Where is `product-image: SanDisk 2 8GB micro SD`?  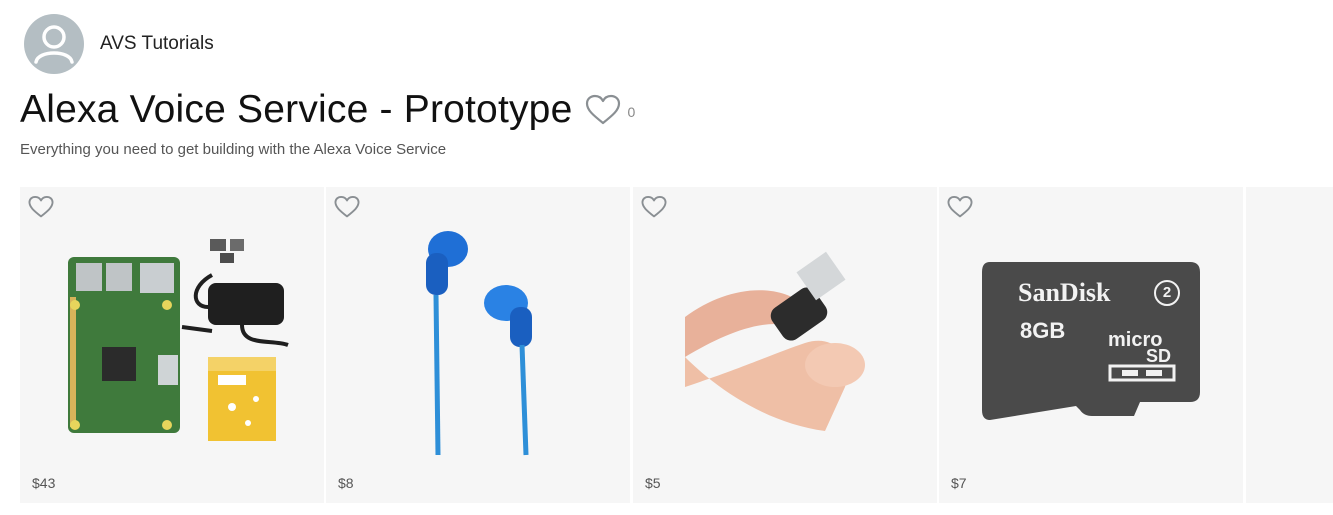
product-image: SanDisk 2 8GB micro SD is located at coordinates (1091, 342).